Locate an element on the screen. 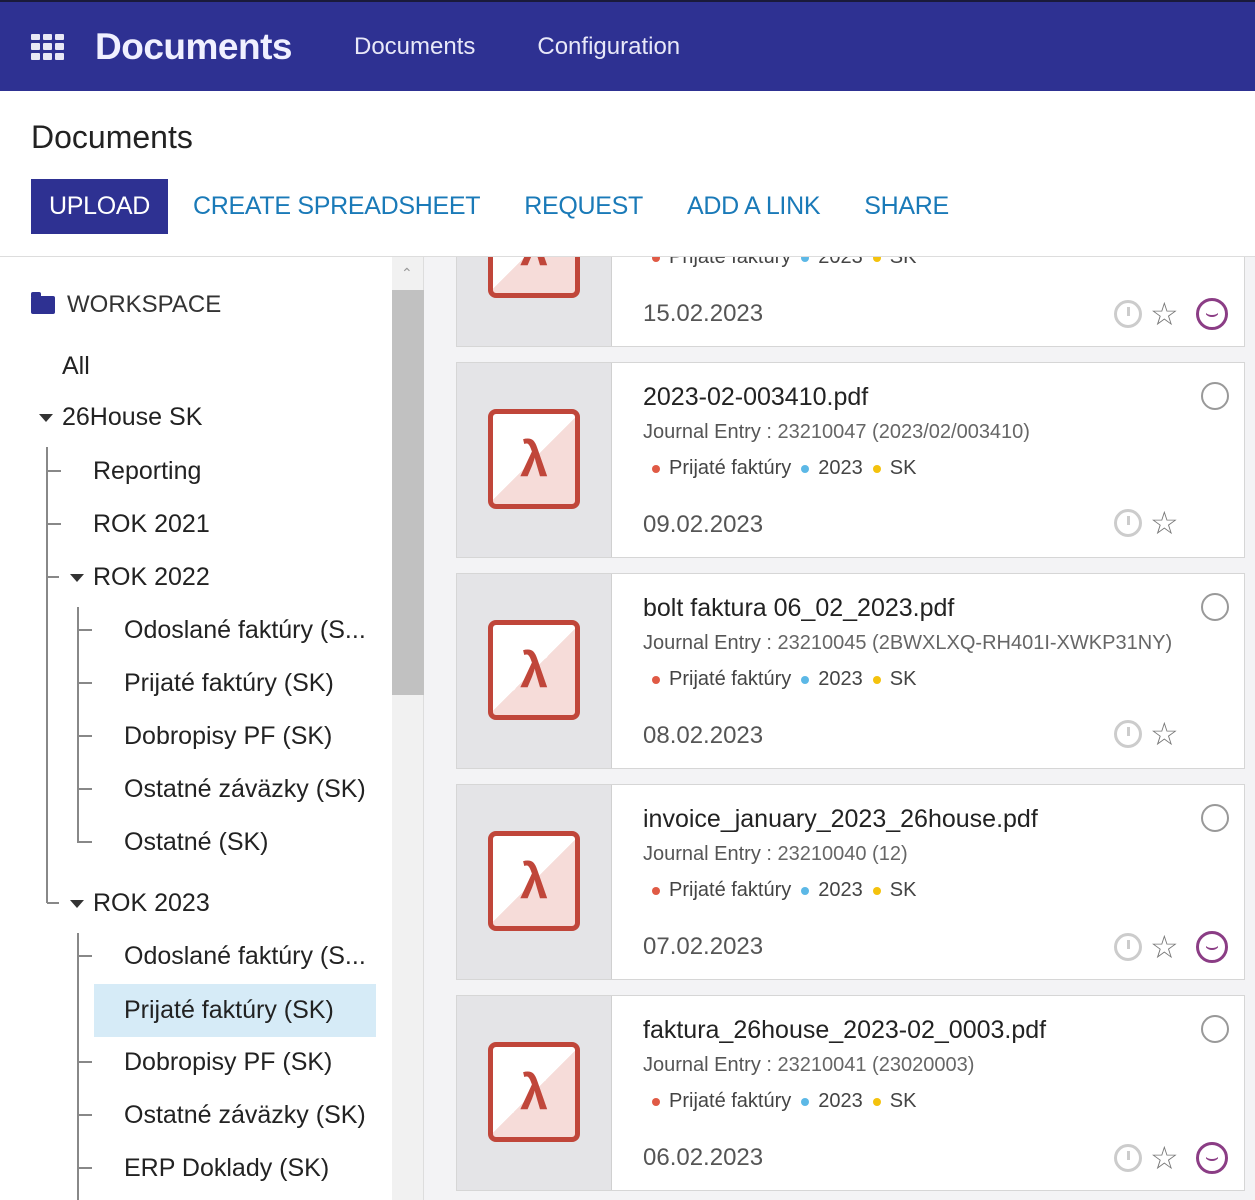 Image resolution: width=1255 pixels, height=1200 pixels. document-name: faktura_26house_2023-02_0003.pdf is located at coordinates (845, 1030).